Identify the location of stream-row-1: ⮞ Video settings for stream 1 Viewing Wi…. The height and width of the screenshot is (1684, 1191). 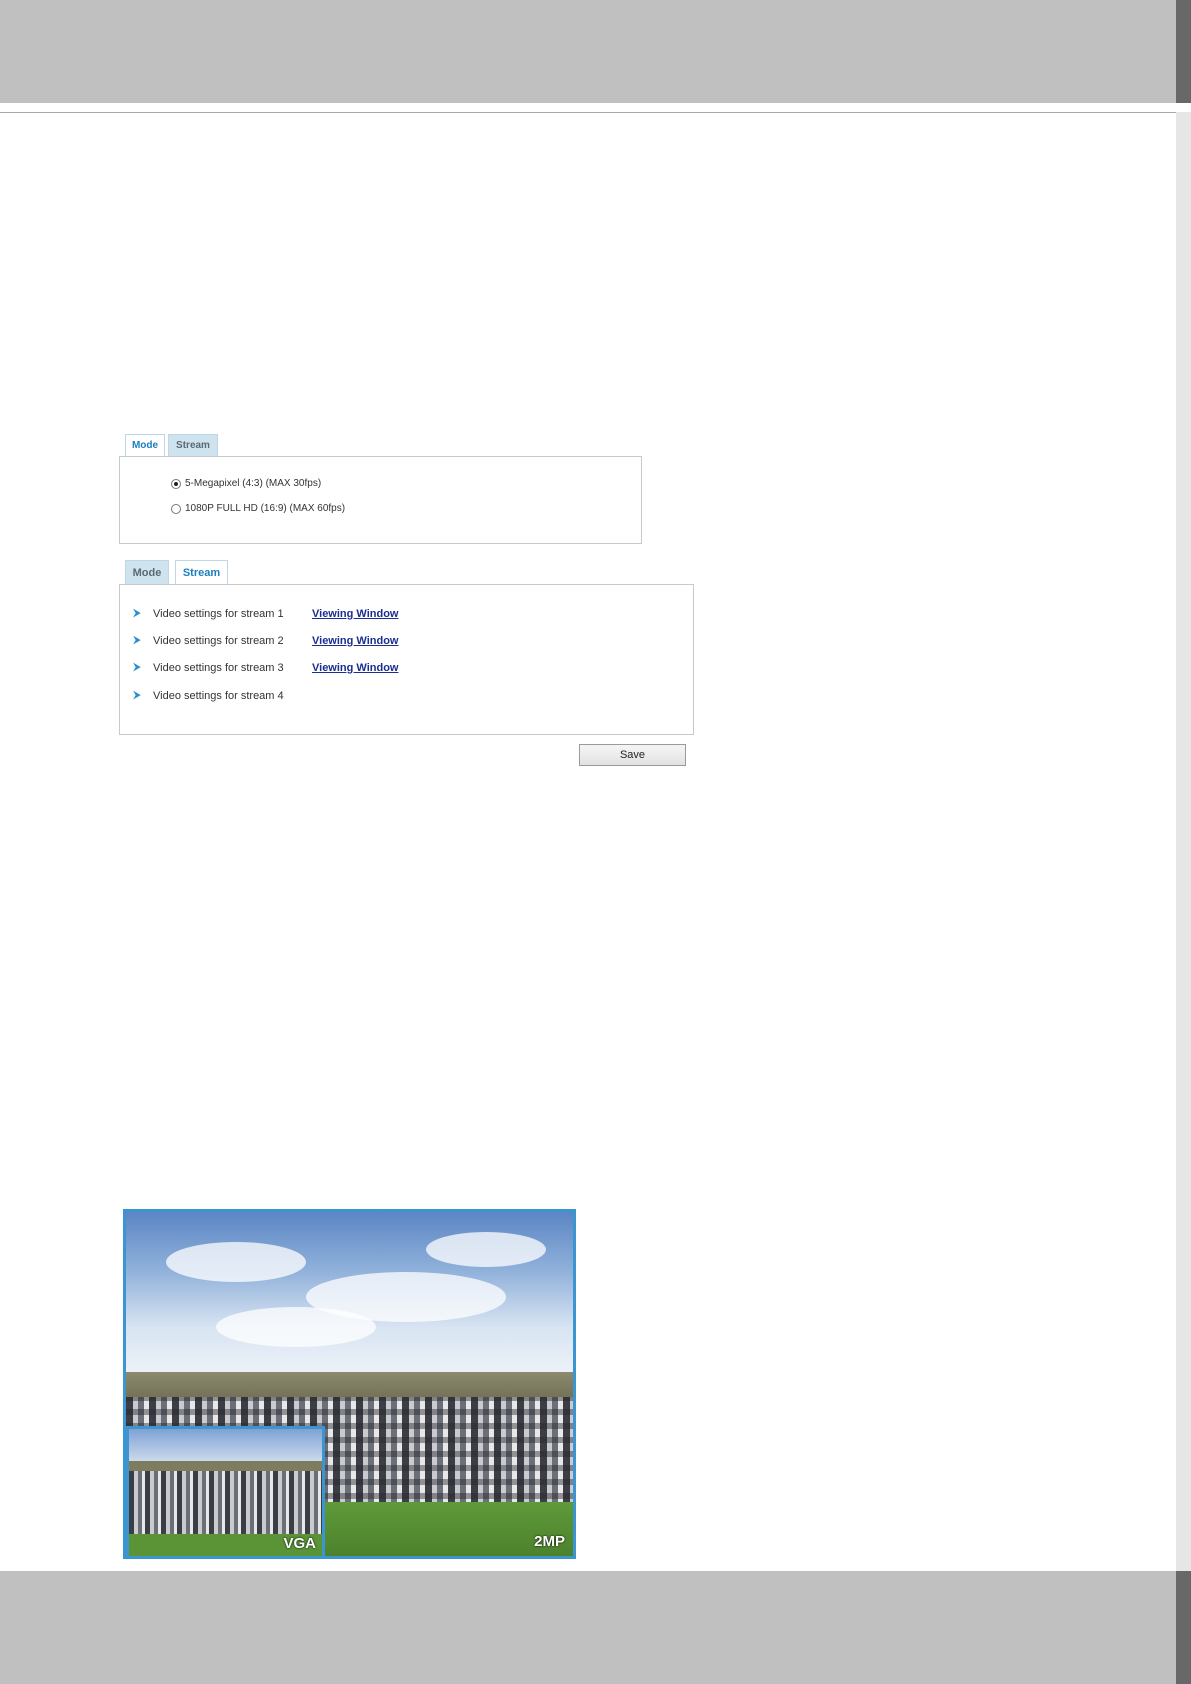
(265, 613).